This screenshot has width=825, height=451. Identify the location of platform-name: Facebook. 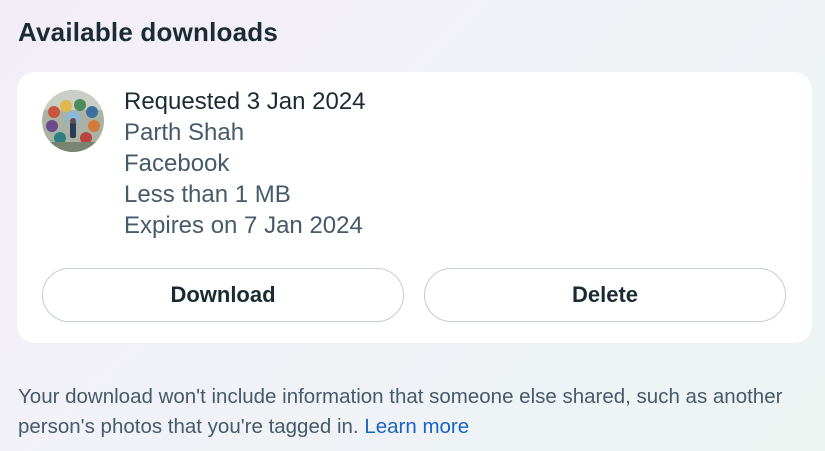
(177, 163).